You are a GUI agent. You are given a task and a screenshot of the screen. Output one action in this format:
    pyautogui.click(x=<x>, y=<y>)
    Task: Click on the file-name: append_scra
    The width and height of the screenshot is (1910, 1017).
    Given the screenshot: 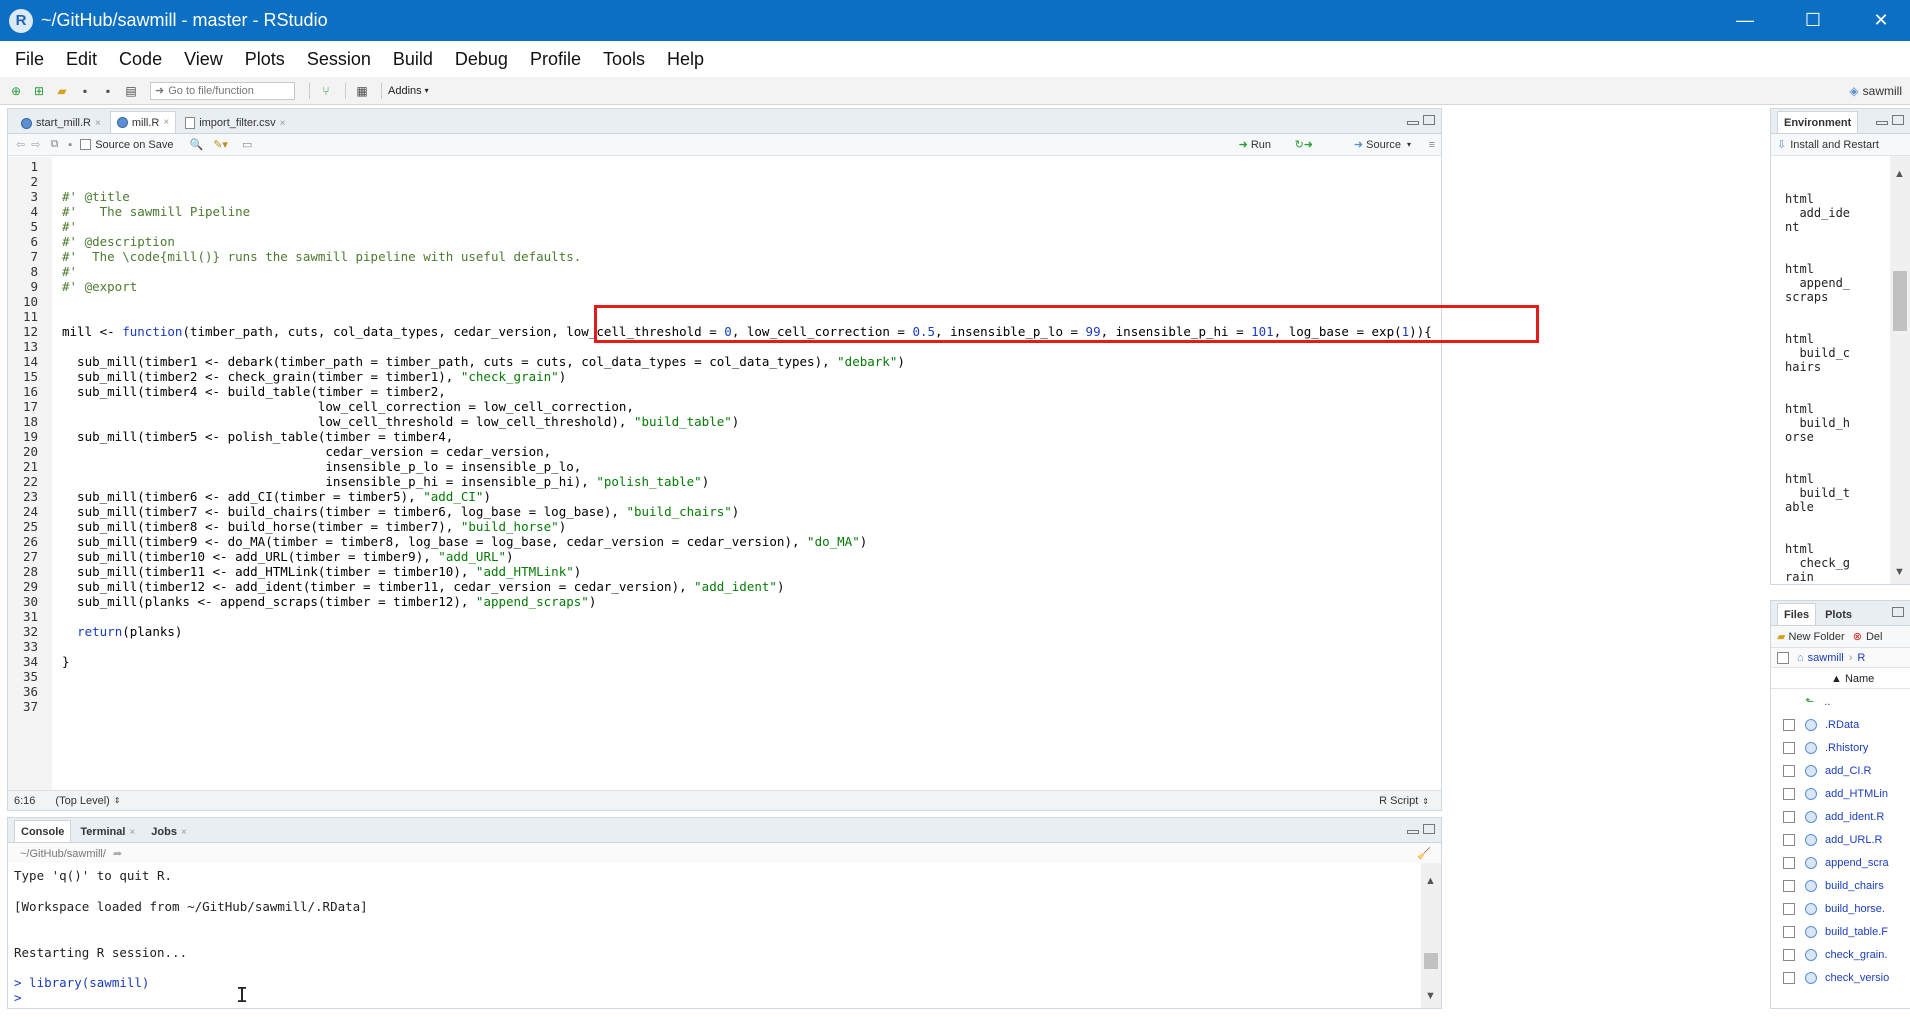 What is the action you would take?
    pyautogui.click(x=1857, y=863)
    